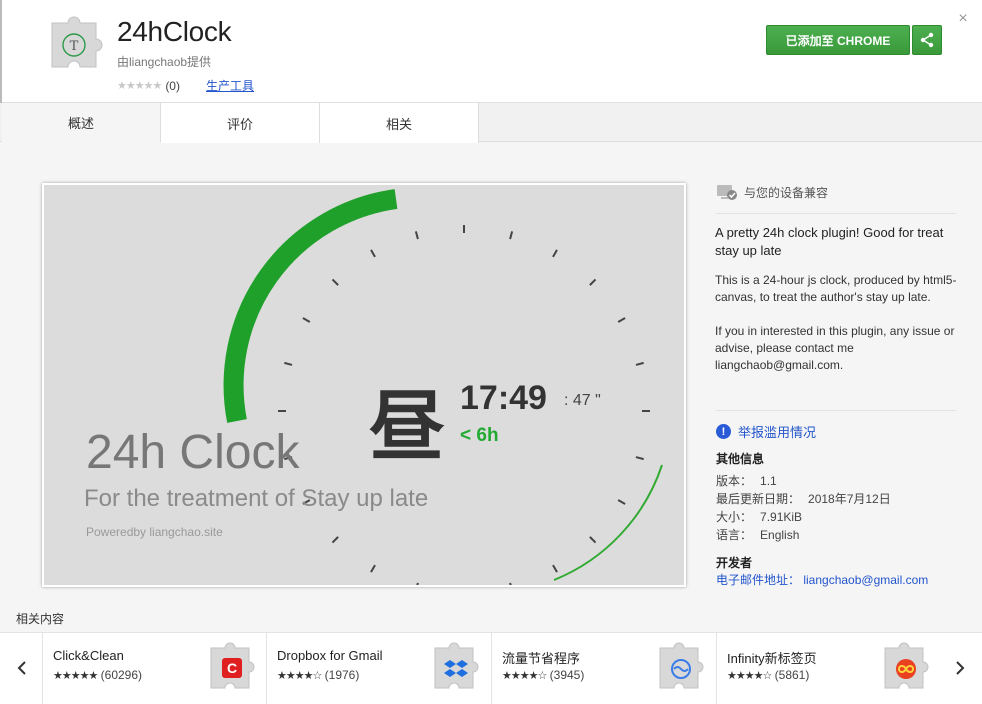 This screenshot has height=704, width=982. Describe the element at coordinates (154, 532) in the screenshot. I see `screenshot-powered-by: Poweredby liangchao.site` at that location.